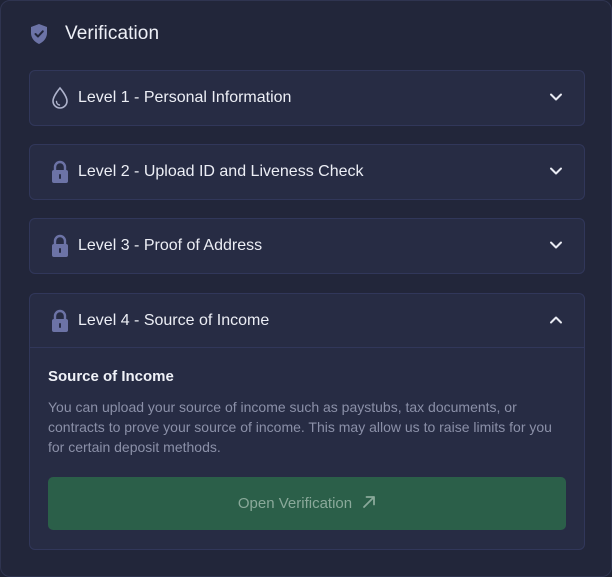  I want to click on water-drop-icon, so click(60, 98).